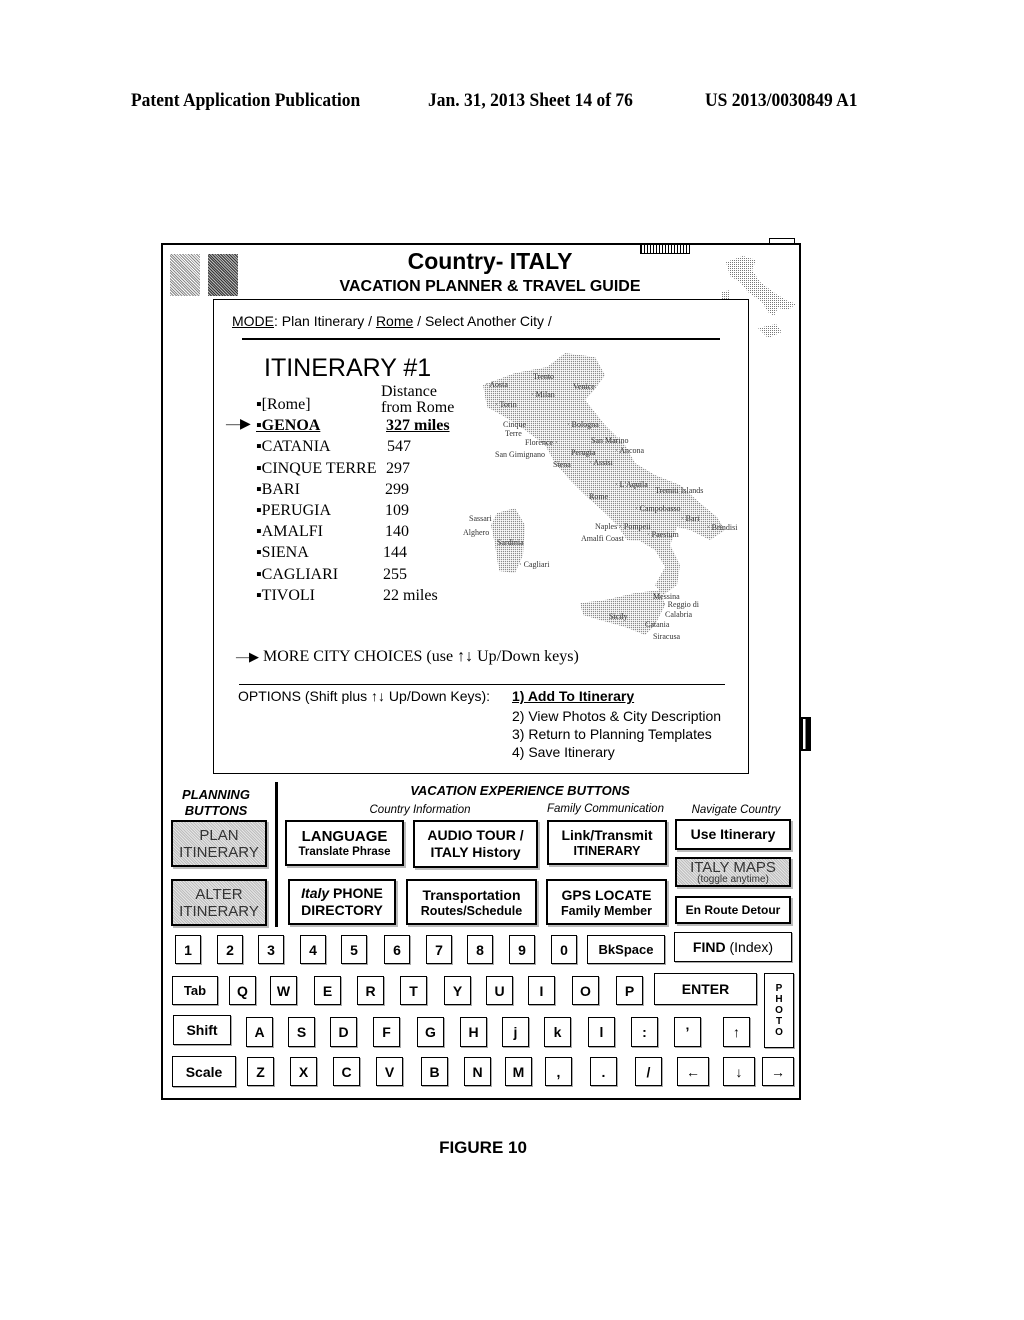 The width and height of the screenshot is (1024, 1320). I want to click on key-Z: Z, so click(260, 1071).